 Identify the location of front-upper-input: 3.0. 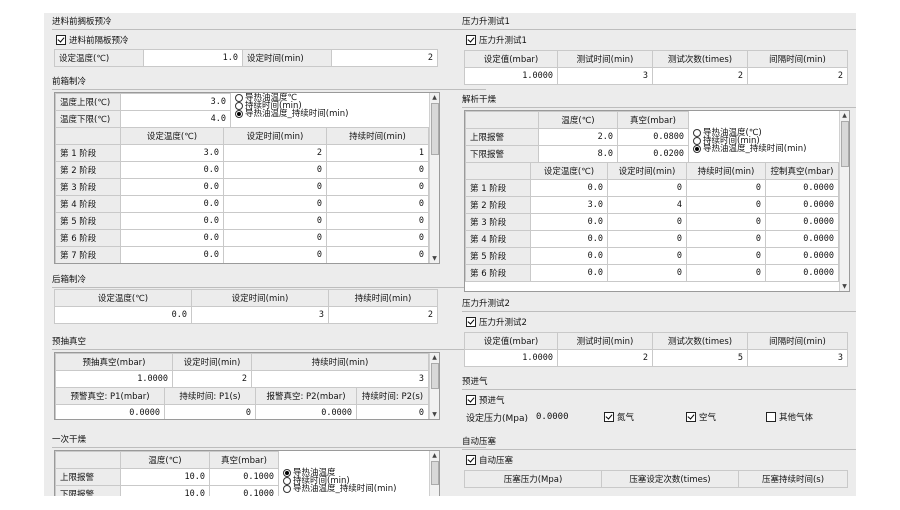
(175, 102).